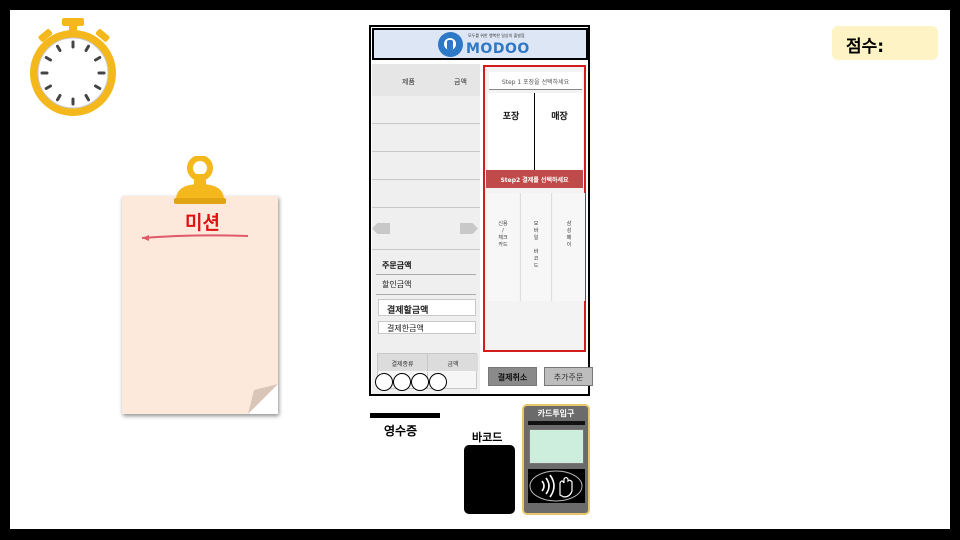 This screenshot has height=540, width=960. Describe the element at coordinates (503, 247) in the screenshot. I see `pay-credit-card: 신용 / 체크 카드` at that location.